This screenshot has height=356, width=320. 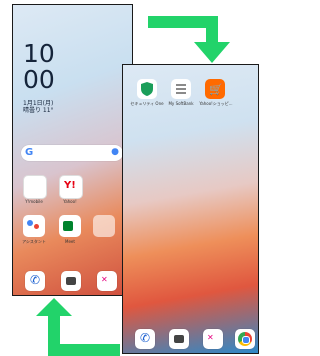 What do you see at coordinates (70, 226) in the screenshot?
I see `meet-app-icon` at bounding box center [70, 226].